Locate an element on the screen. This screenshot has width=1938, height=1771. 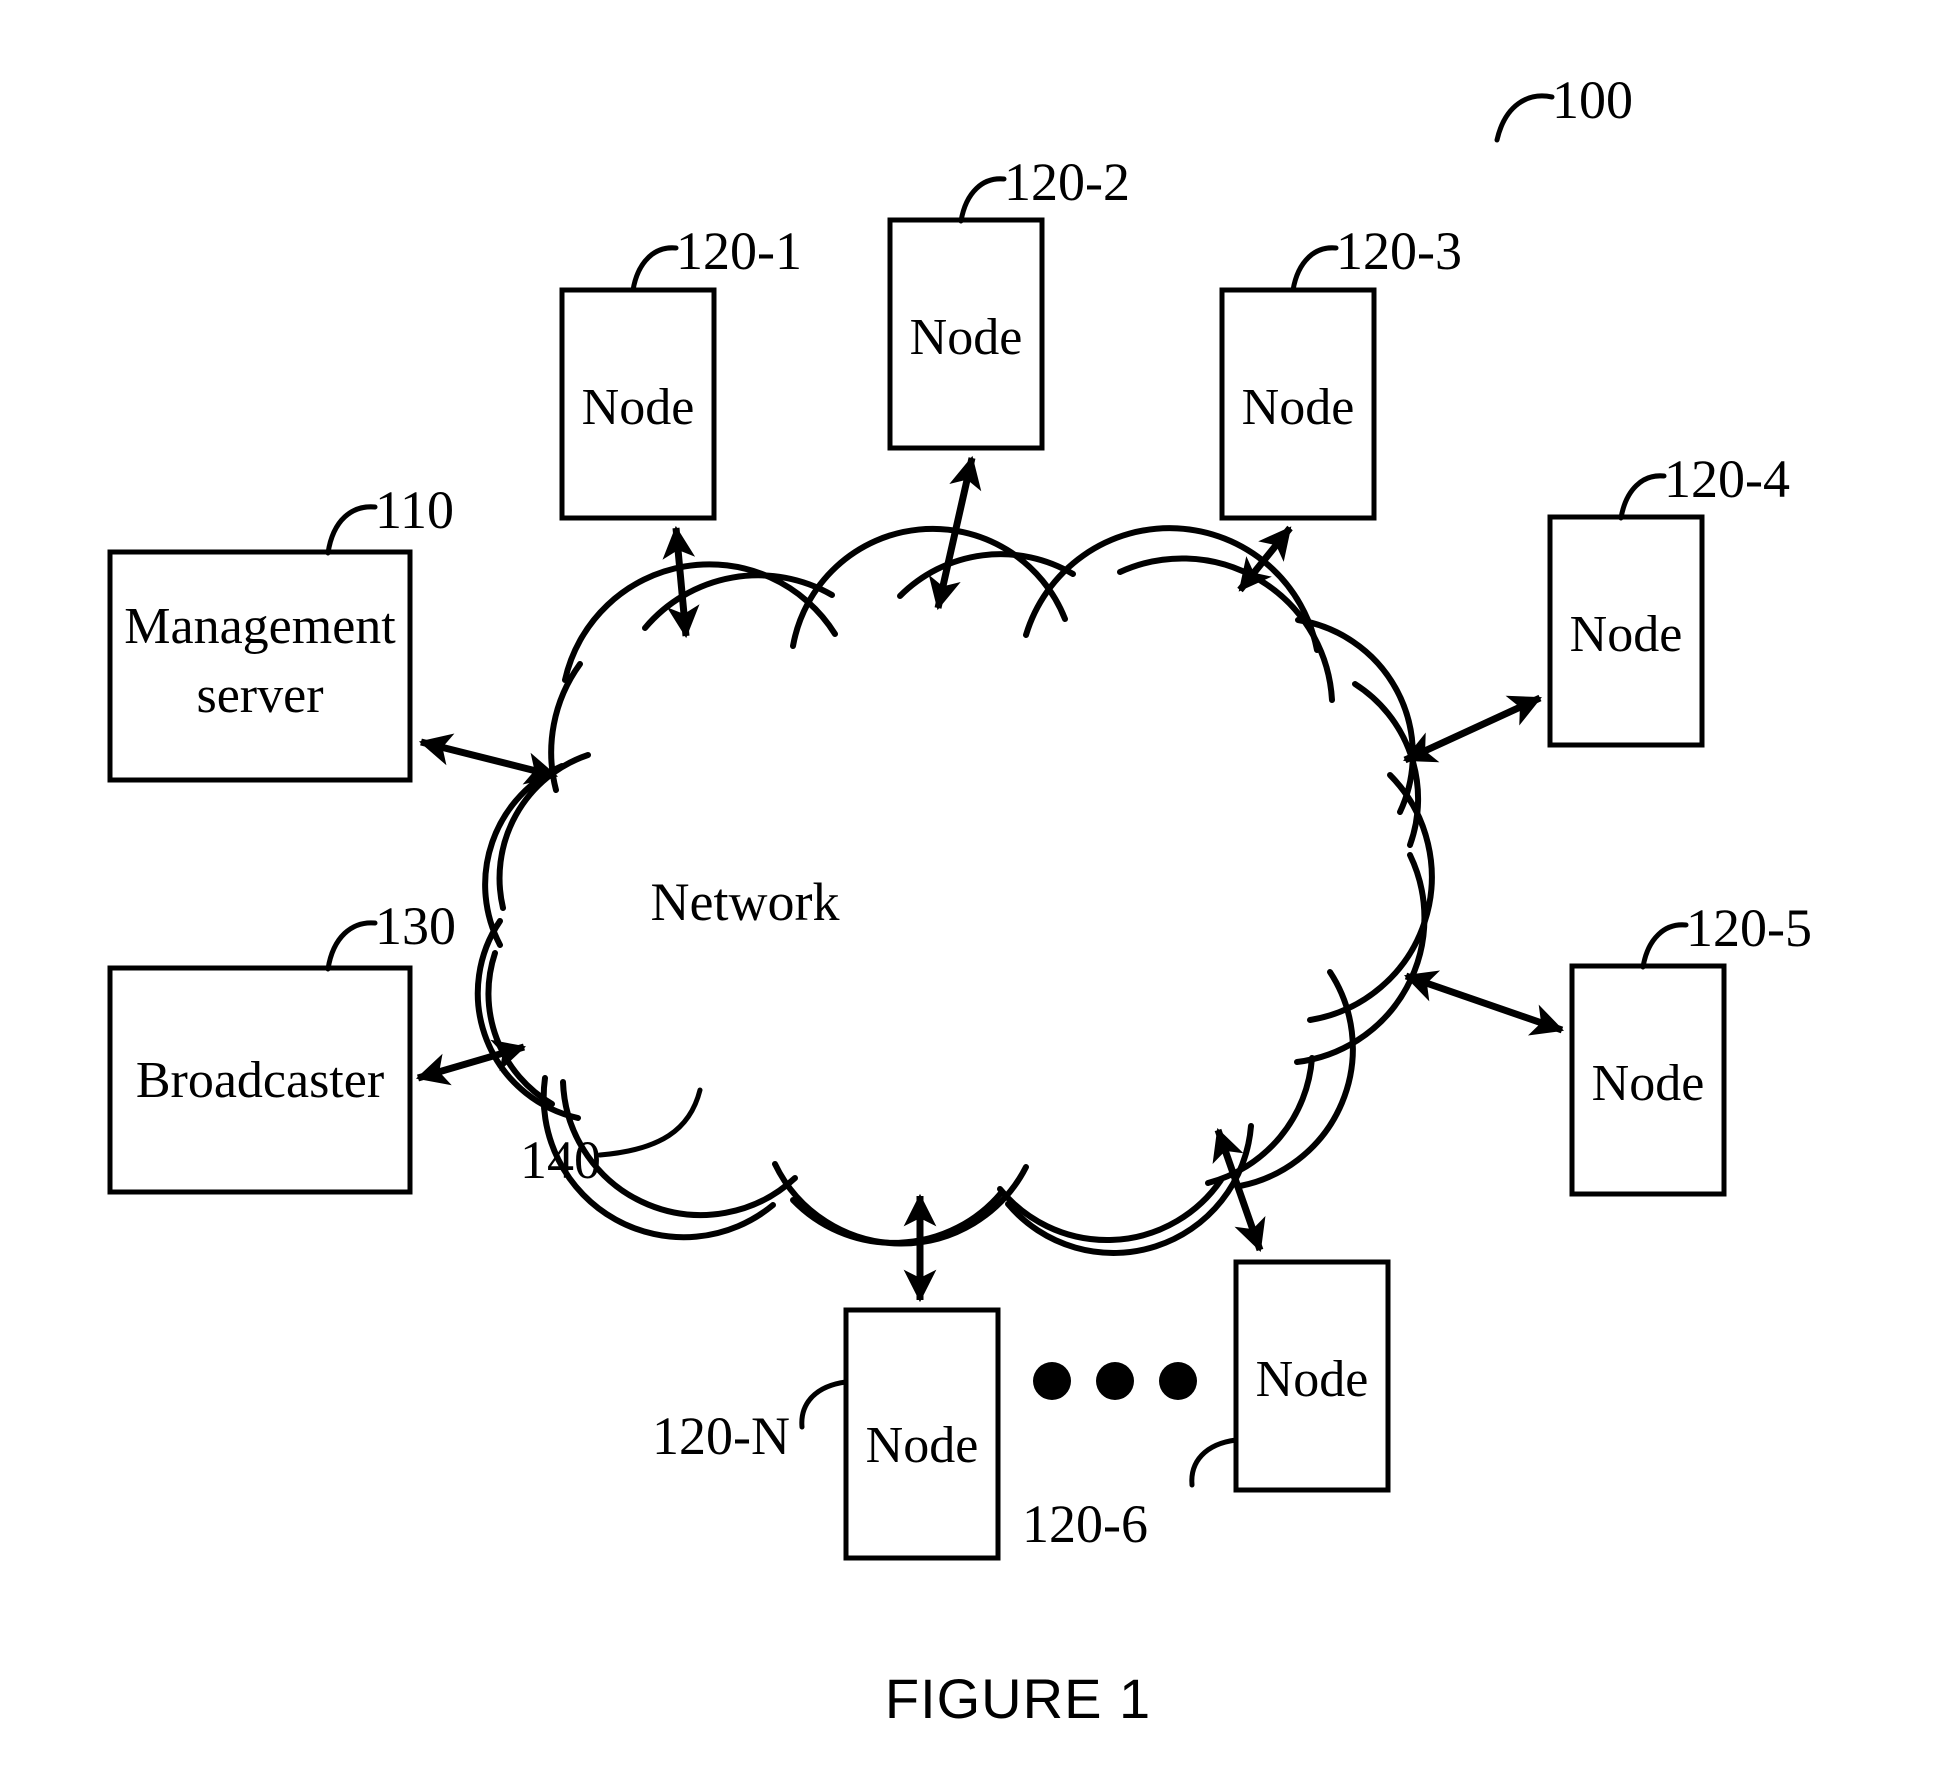
connector-node-120-1-network is located at coordinates (681, 582).